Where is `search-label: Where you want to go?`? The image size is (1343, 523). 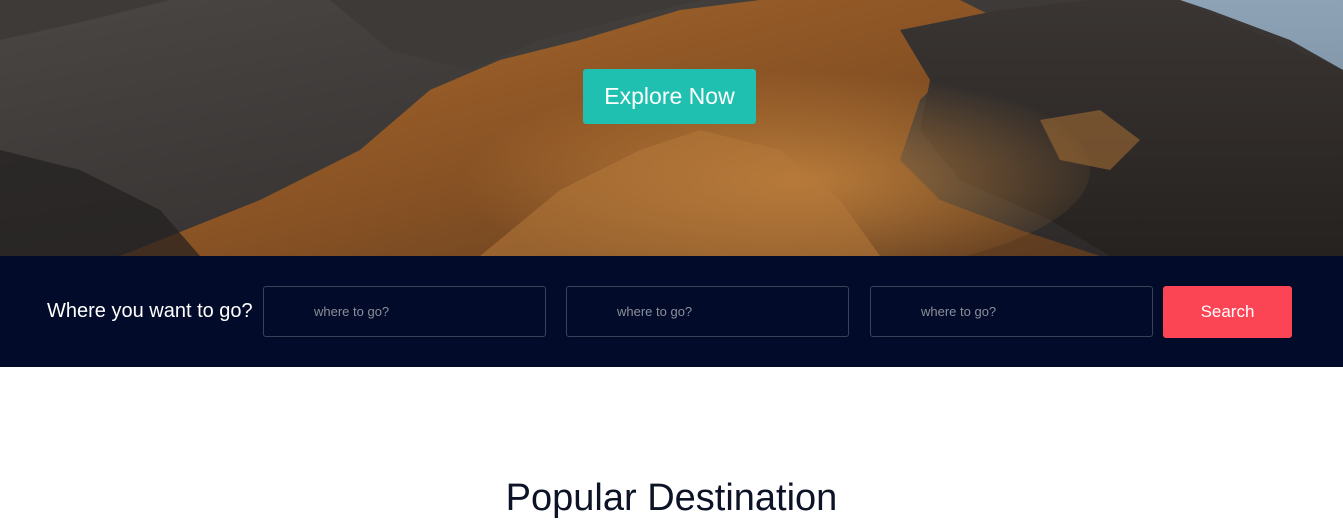
search-label: Where you want to go? is located at coordinates (150, 311).